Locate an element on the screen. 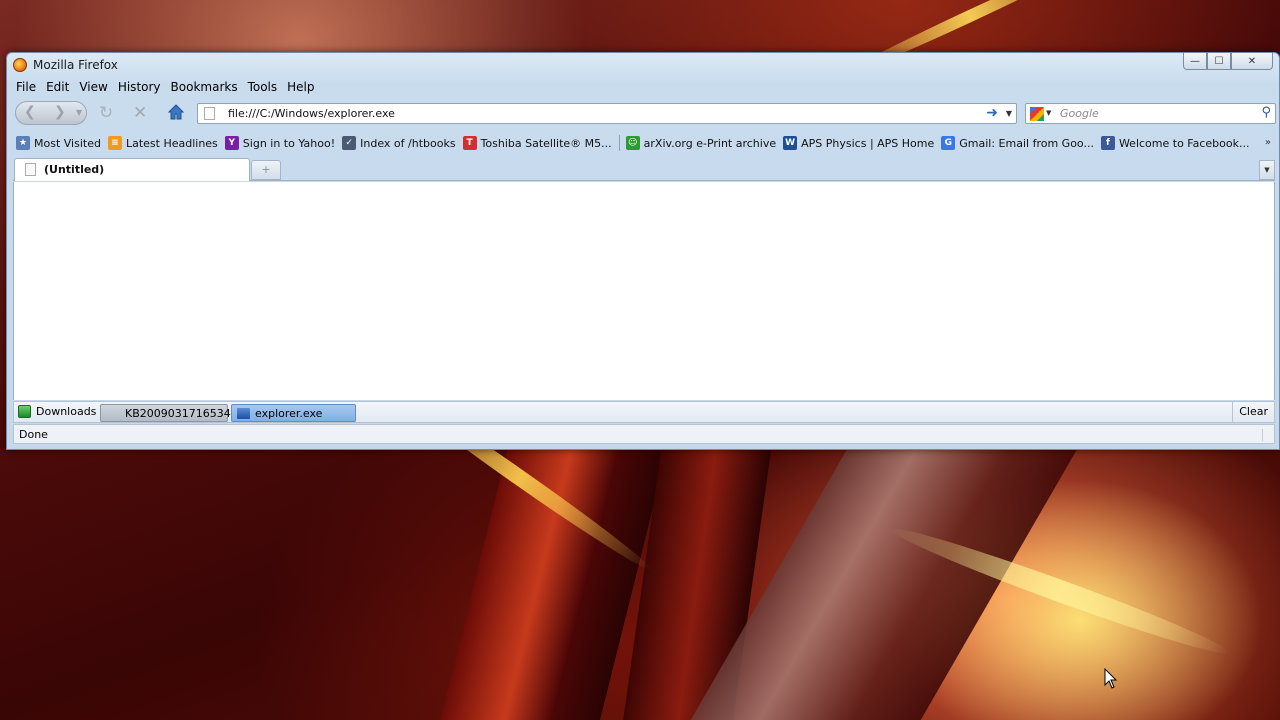 This screenshot has height=720, width=1280. mouse-cursor-icon is located at coordinates (1111, 678).